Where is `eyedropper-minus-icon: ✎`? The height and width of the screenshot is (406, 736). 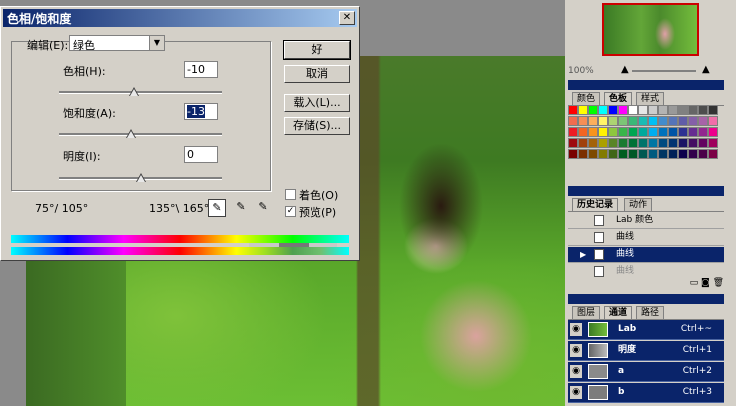
eyedropper-minus-icon: ✎ is located at coordinates (263, 208).